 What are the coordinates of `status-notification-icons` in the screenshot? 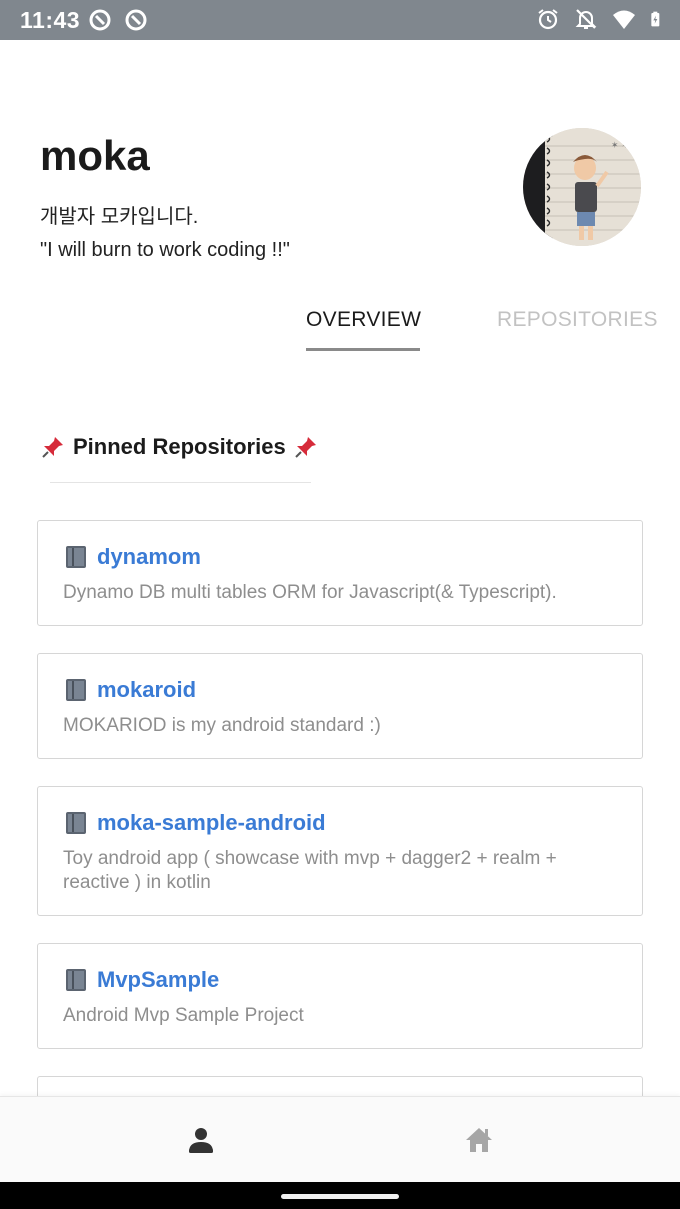 It's located at (118, 20).